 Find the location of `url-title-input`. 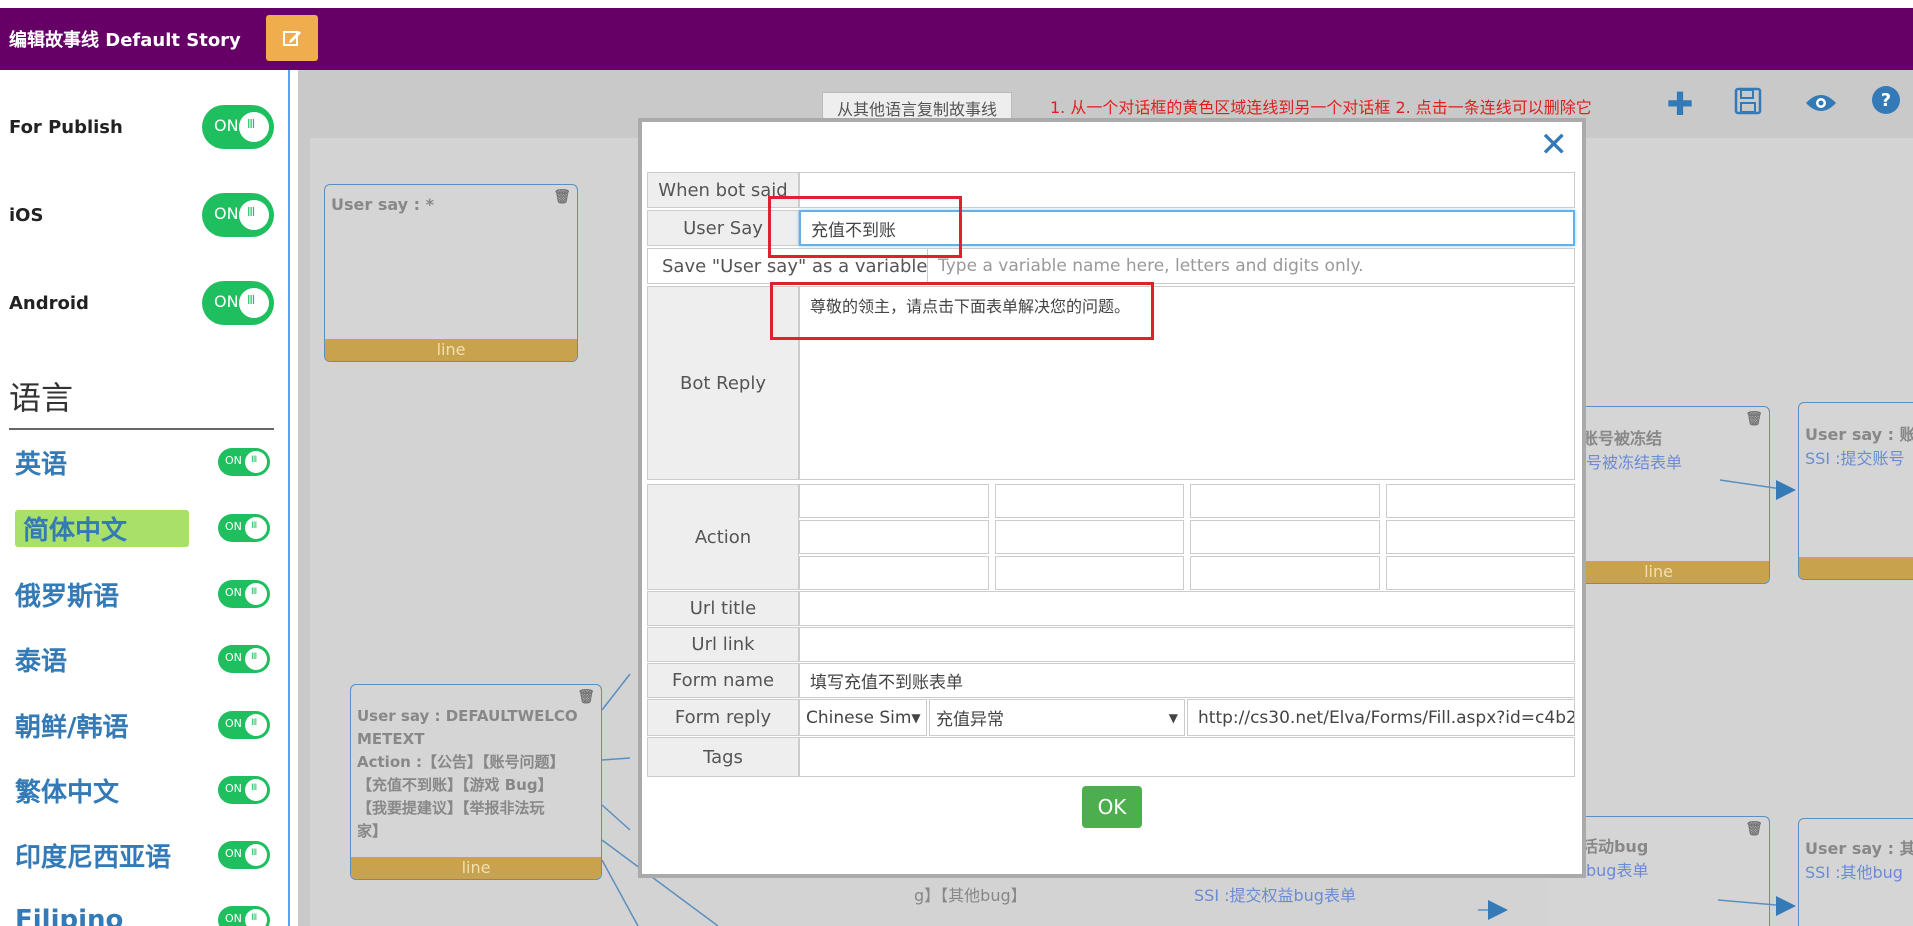

url-title-input is located at coordinates (1187, 608).